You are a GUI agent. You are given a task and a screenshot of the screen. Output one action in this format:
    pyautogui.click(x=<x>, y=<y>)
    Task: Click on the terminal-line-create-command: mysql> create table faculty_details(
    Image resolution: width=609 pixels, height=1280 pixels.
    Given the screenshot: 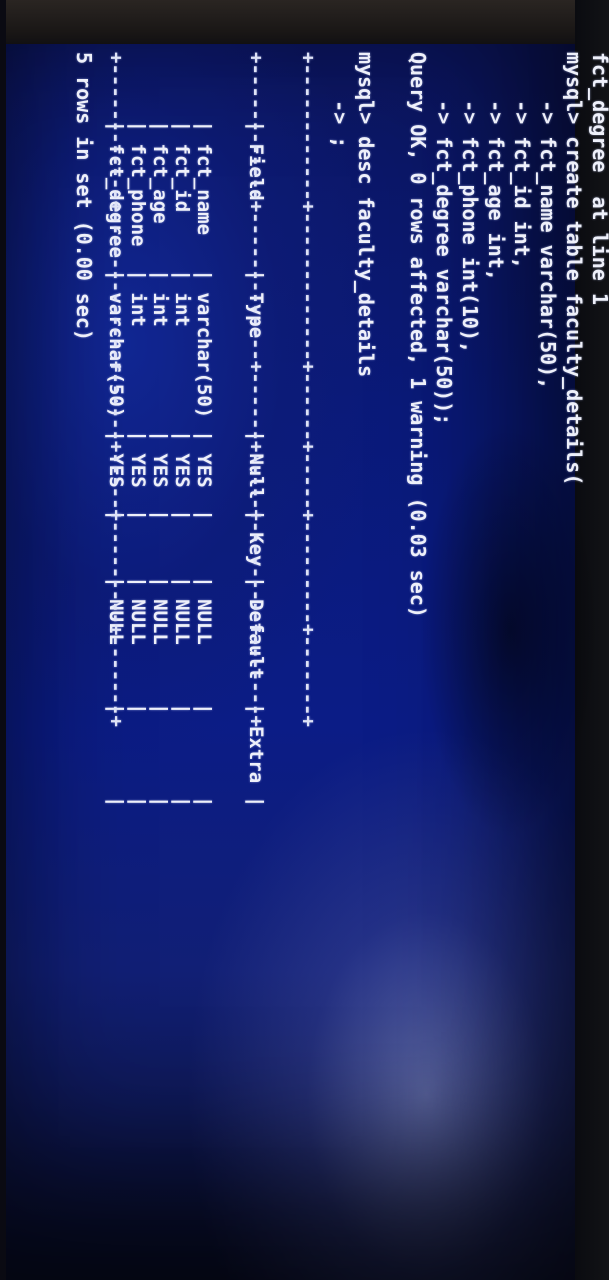 What is the action you would take?
    pyautogui.click(x=574, y=269)
    